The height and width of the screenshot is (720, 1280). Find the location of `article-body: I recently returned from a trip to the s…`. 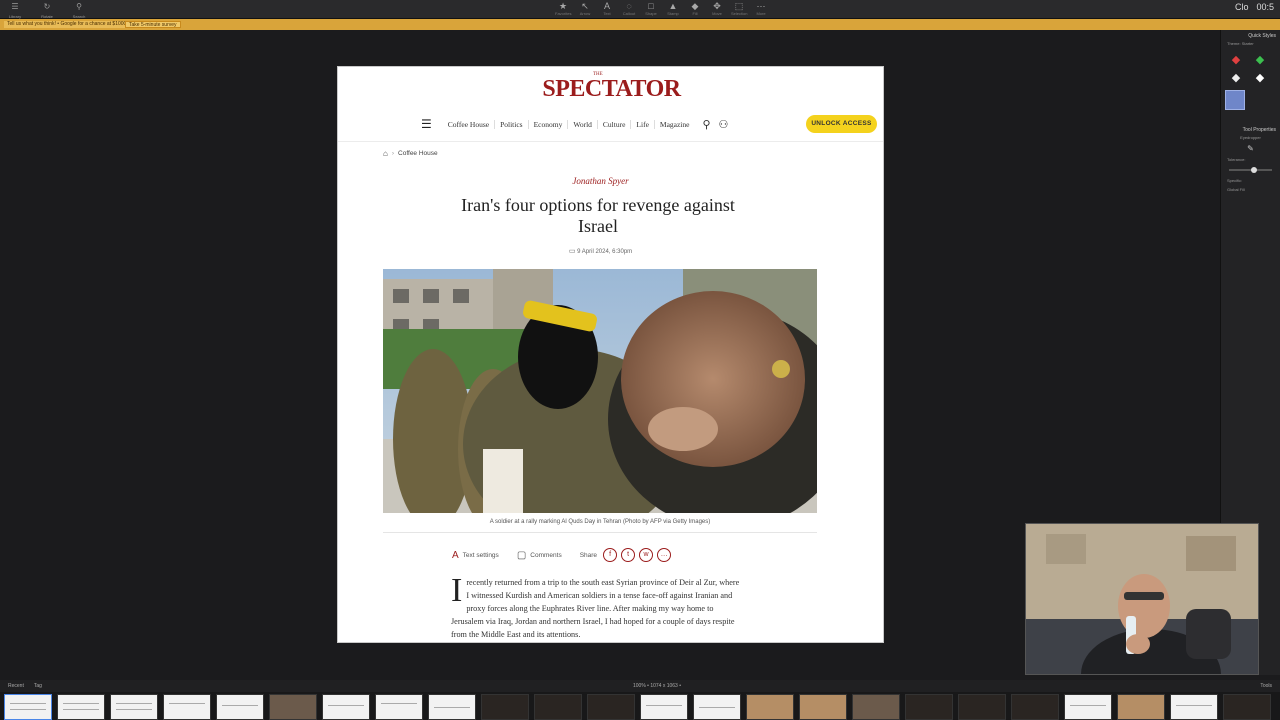

article-body: I recently returned from a trip to the s… is located at coordinates (597, 606).